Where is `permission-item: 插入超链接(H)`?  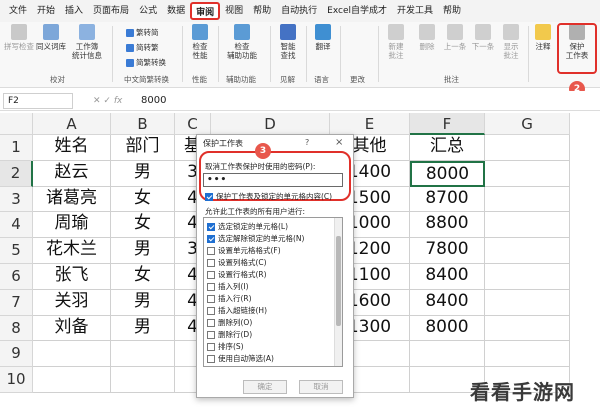 permission-item: 插入超链接(H) is located at coordinates (237, 310).